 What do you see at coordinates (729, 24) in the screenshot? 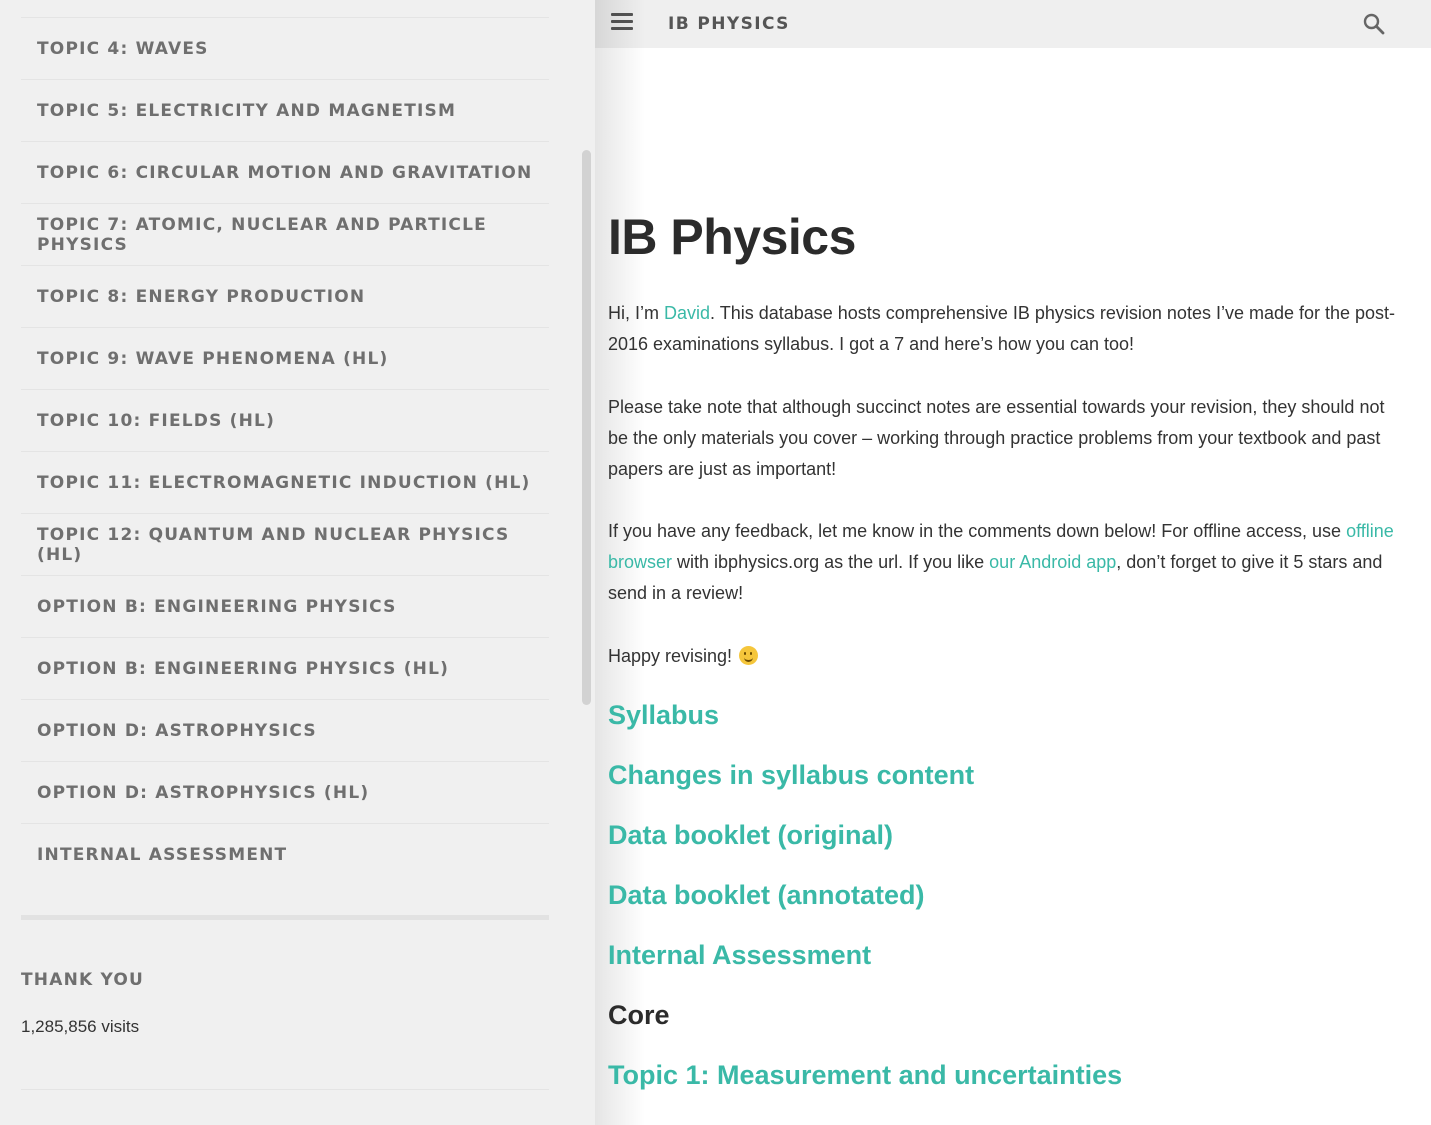
I see `site-title: IB PHYSICS` at bounding box center [729, 24].